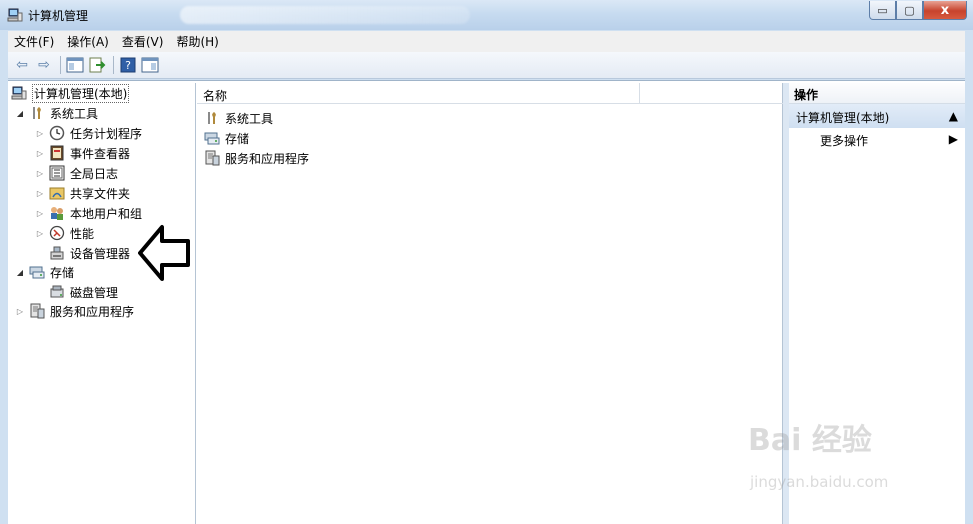  I want to click on more-actions-item: 更多操作 ▶, so click(877, 139).